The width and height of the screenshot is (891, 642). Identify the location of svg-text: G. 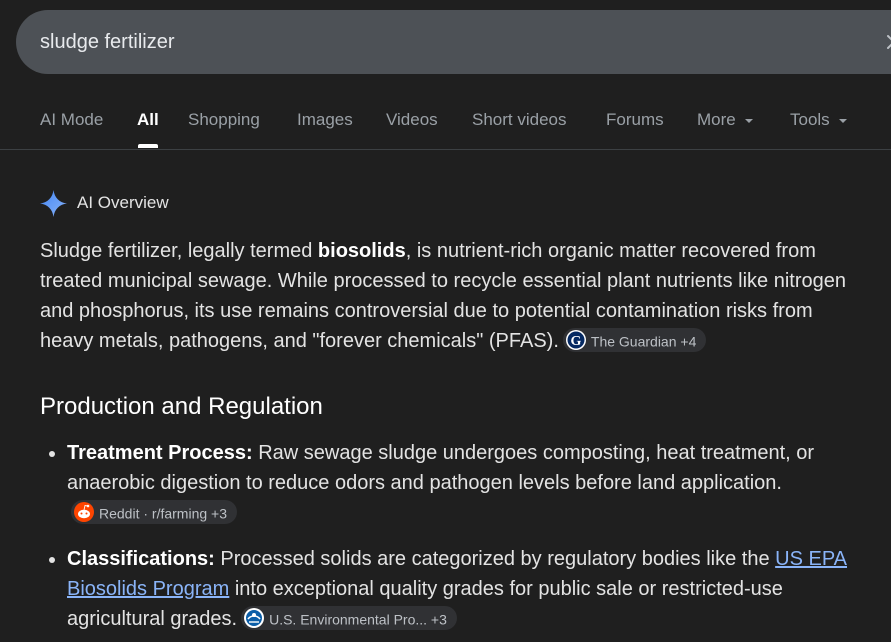
(575, 341).